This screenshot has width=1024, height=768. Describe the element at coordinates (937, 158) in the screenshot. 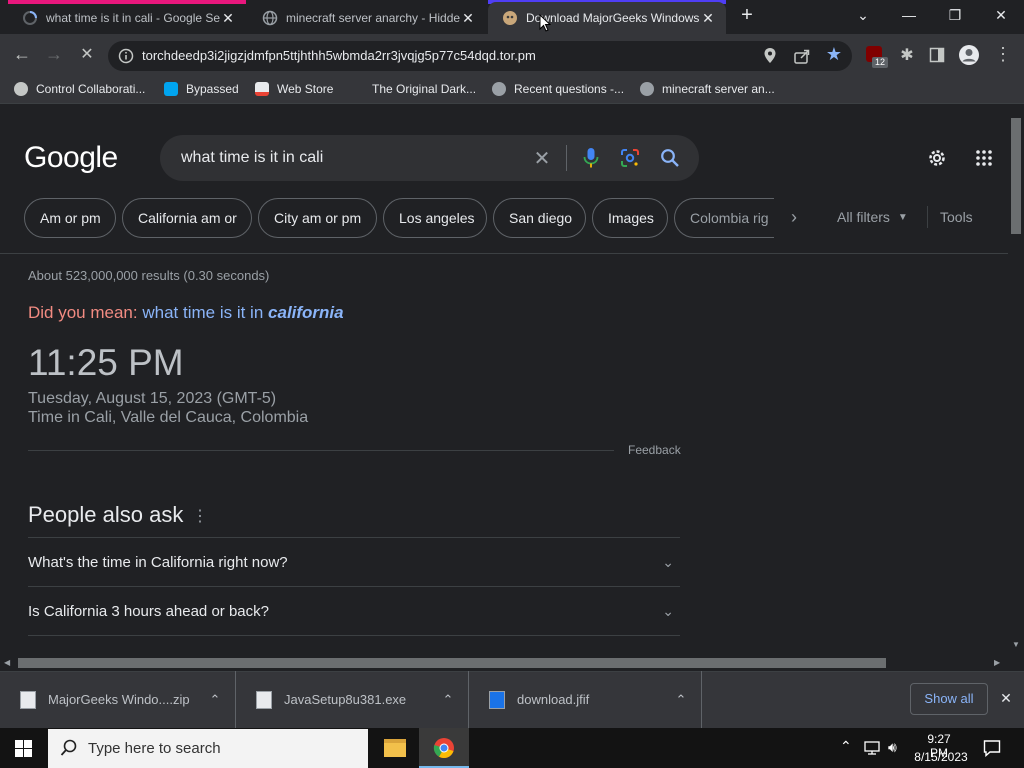

I see `settings-gear-icon` at that location.